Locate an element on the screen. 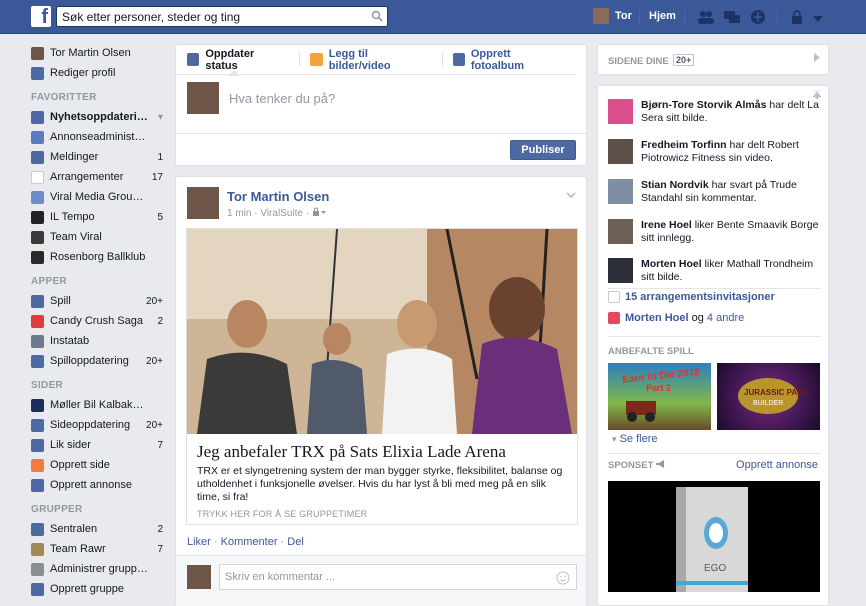 This screenshot has width=866, height=606. sidebar-item-app-1: Candy Crush Saga 2 is located at coordinates (97, 321).